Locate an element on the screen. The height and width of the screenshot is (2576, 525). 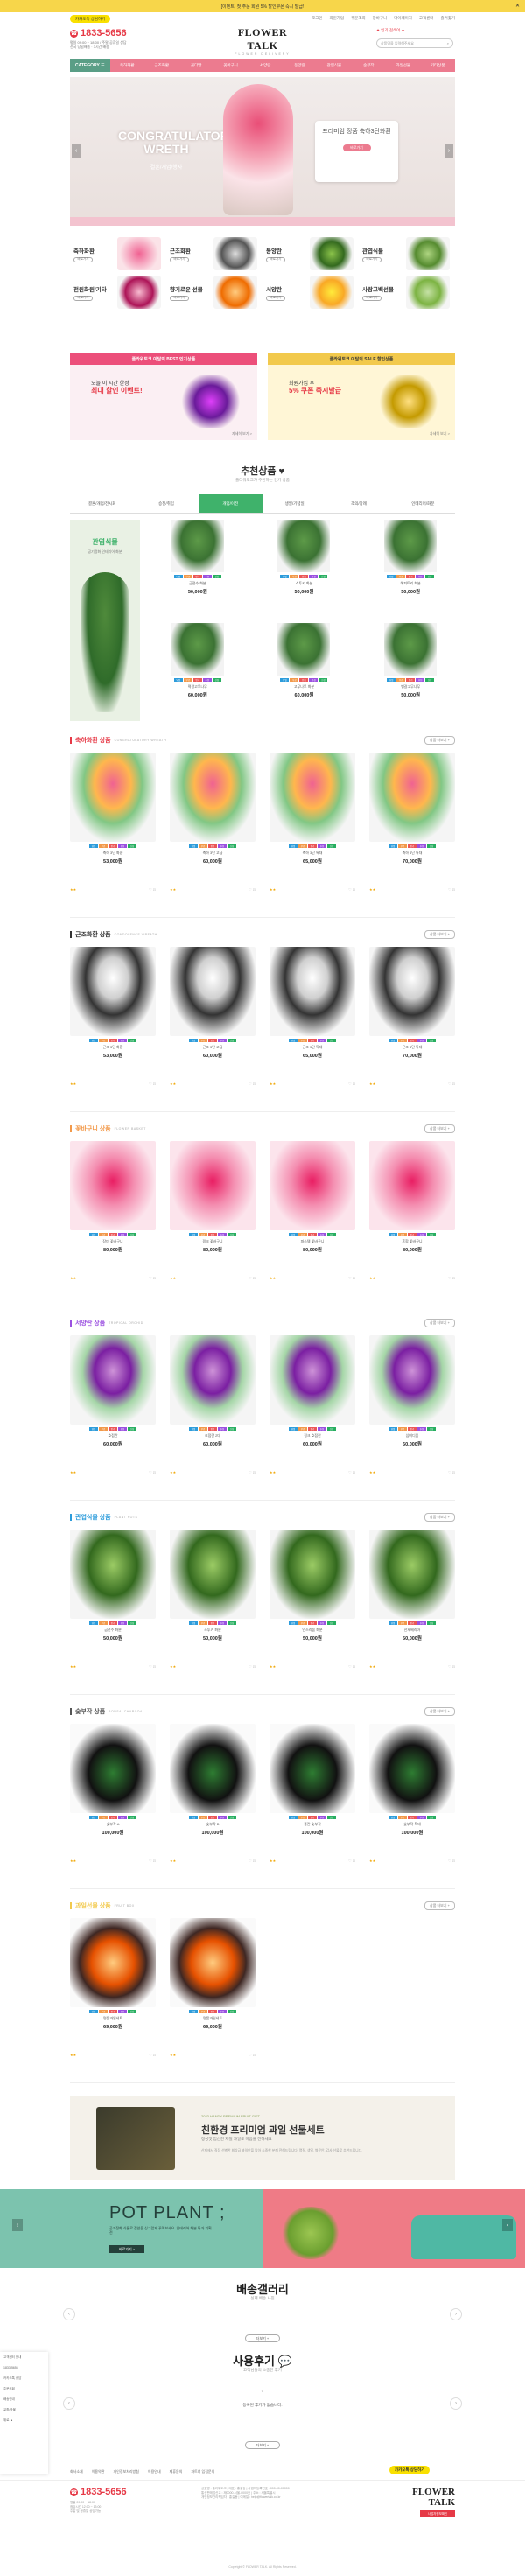
category-shortcut: 사랑고백선물 바로가기 is located at coordinates (407, 292).